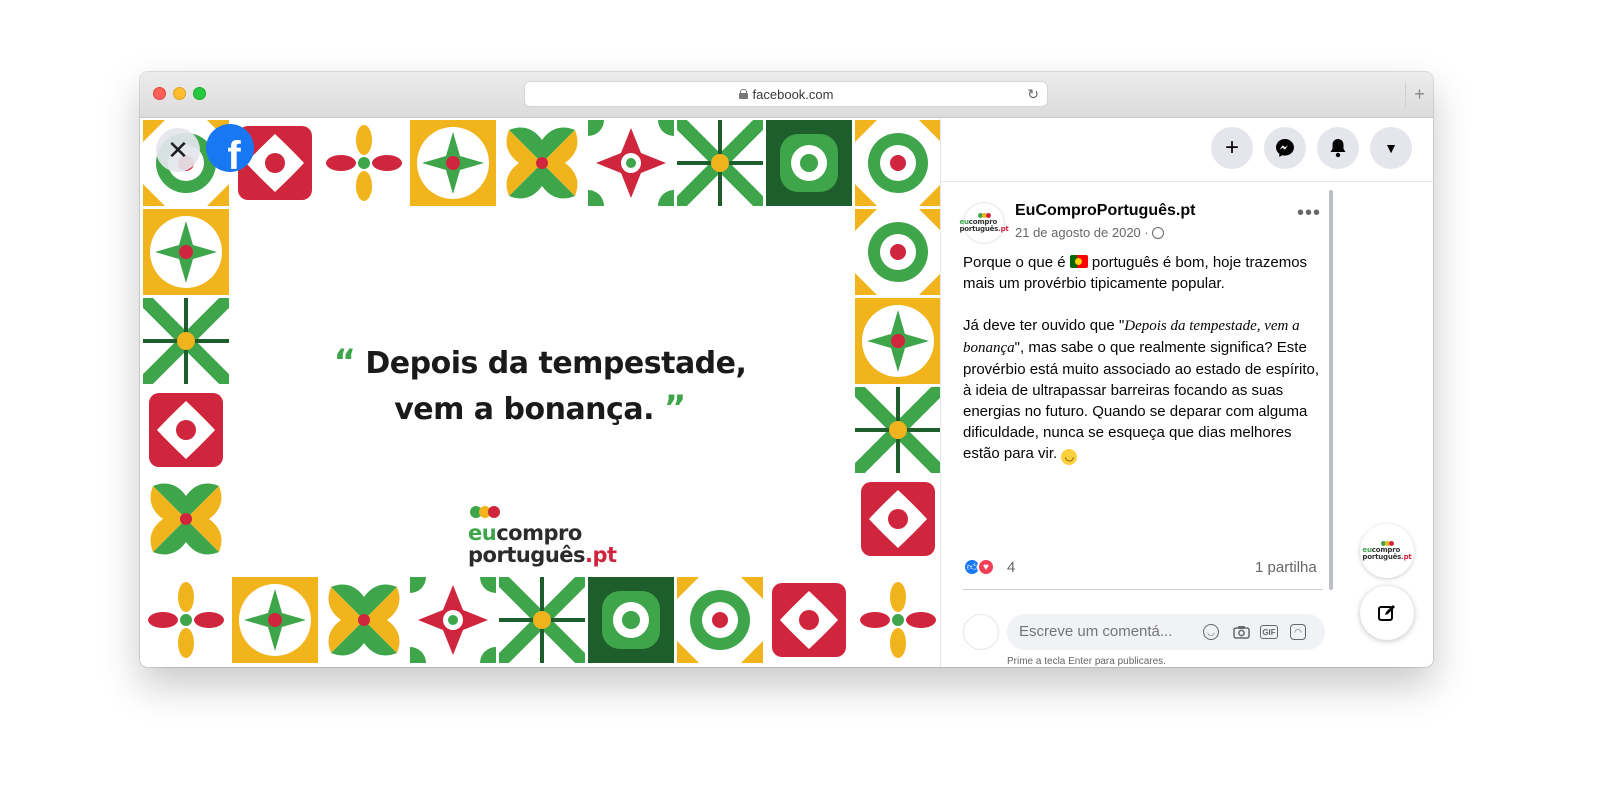 Image resolution: width=1600 pixels, height=800 pixels. Describe the element at coordinates (981, 632) in the screenshot. I see `user-avatar` at that location.